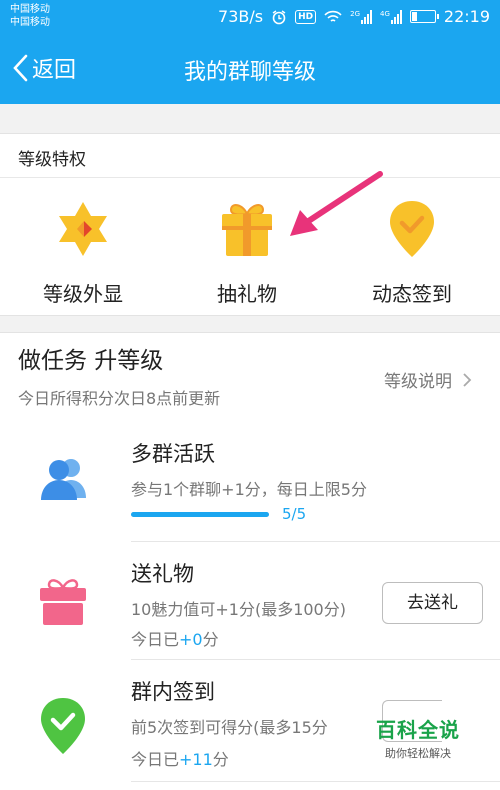  Describe the element at coordinates (238, 609) in the screenshot. I see `task-desc: 10魅力值可+1分(最多100分)` at that location.